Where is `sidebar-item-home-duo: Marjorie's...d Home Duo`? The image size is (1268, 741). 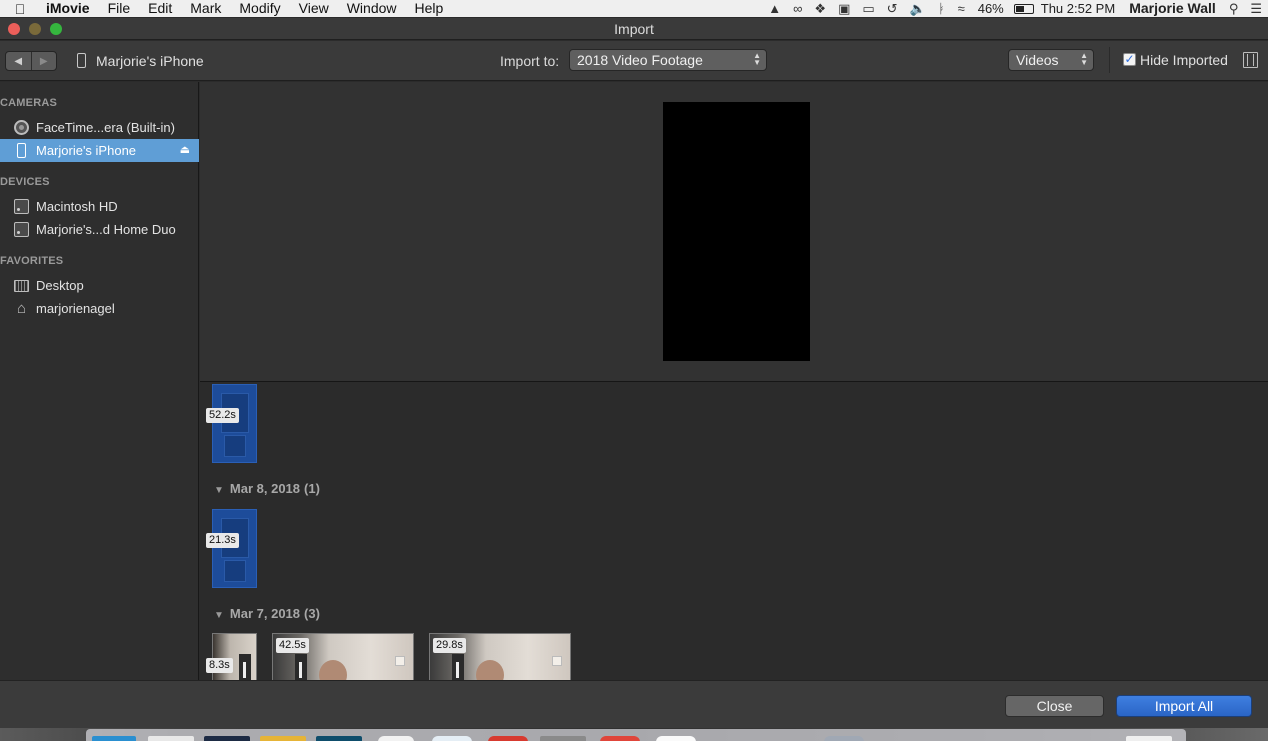 sidebar-item-home-duo: Marjorie's...d Home Duo is located at coordinates (99, 229).